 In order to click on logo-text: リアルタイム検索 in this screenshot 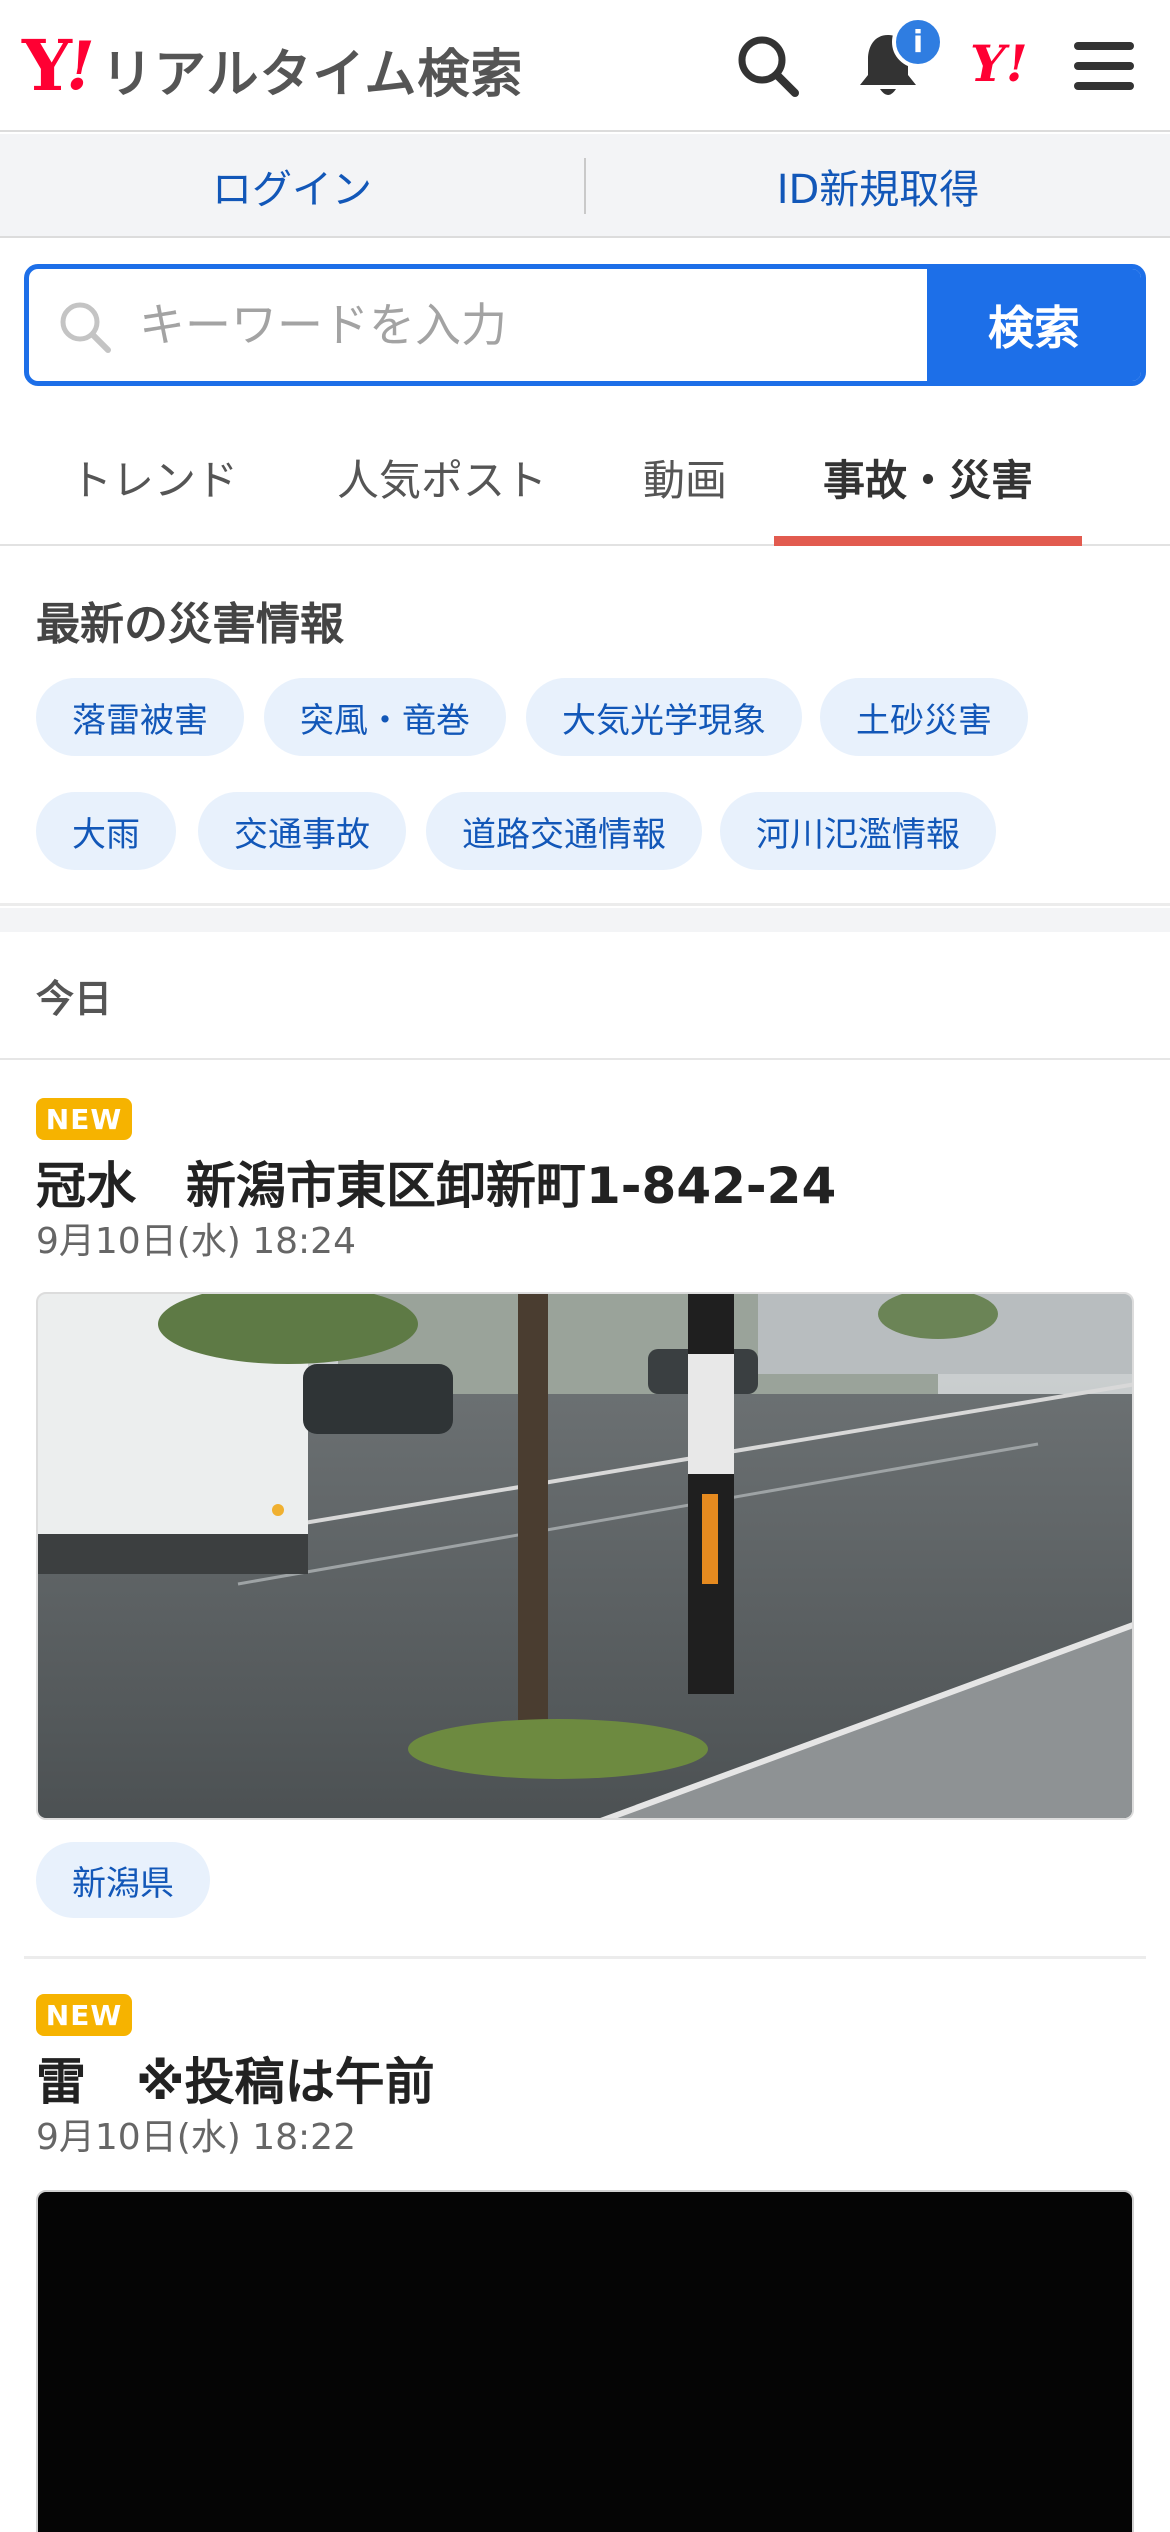, I will do `click(312, 74)`.